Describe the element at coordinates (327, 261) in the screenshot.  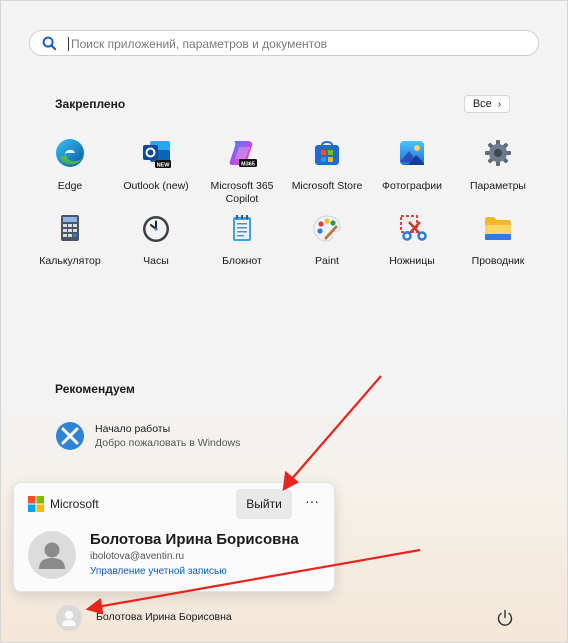
I see `app-label: Paint` at that location.